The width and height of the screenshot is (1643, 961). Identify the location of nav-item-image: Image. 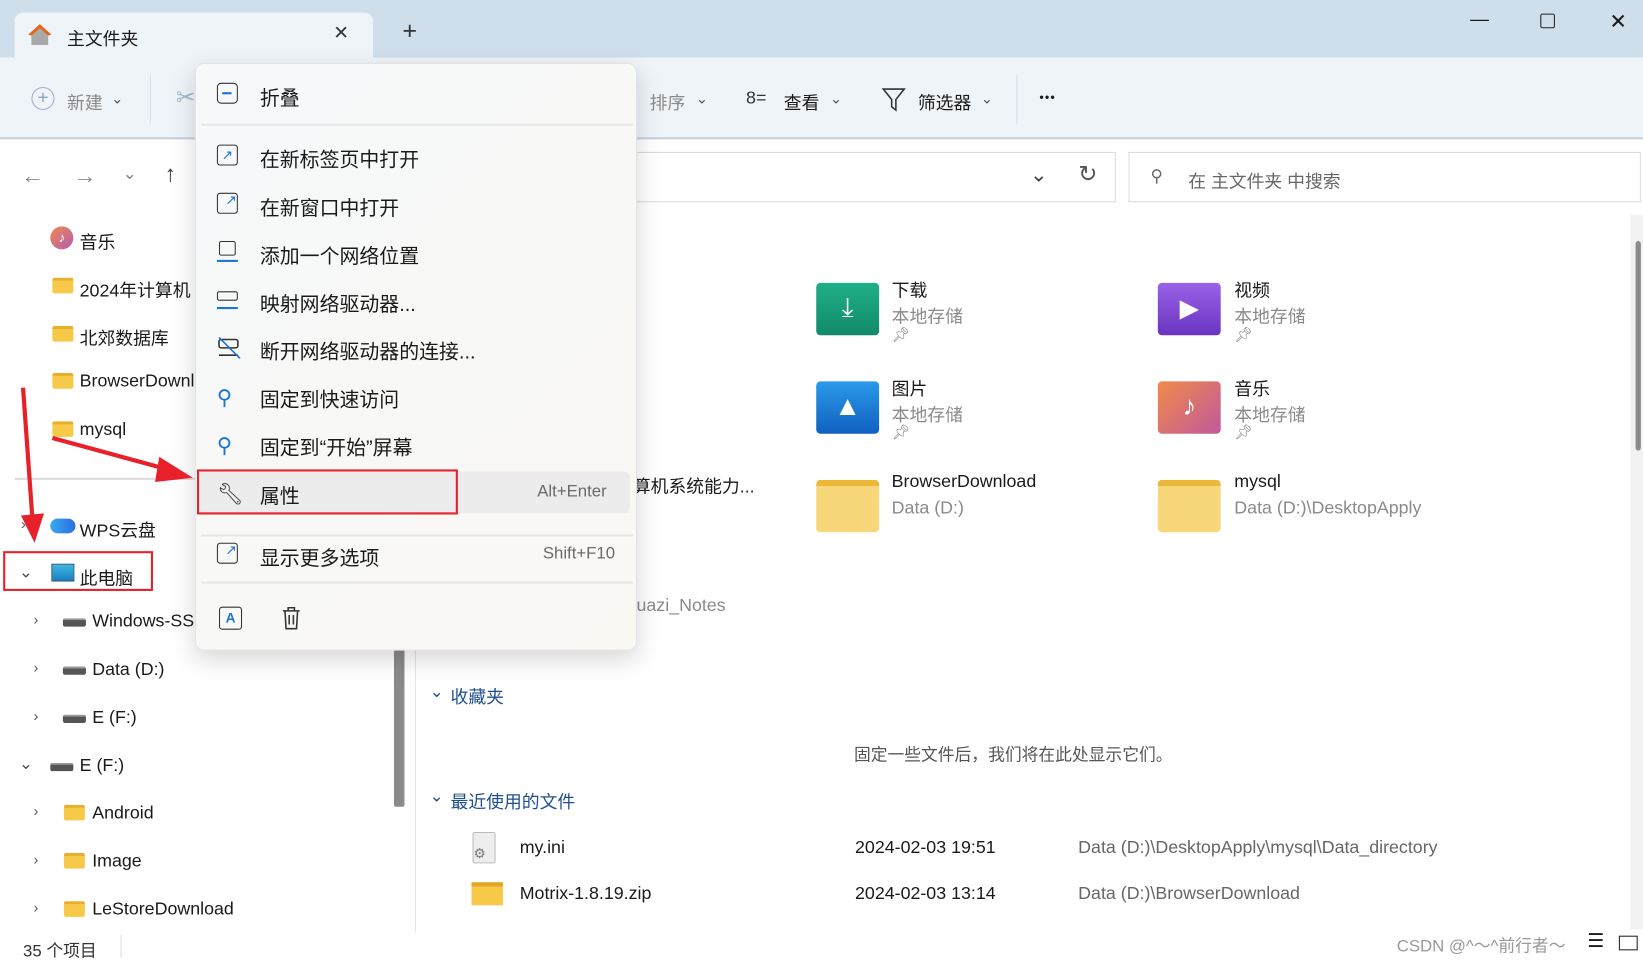
(117, 861).